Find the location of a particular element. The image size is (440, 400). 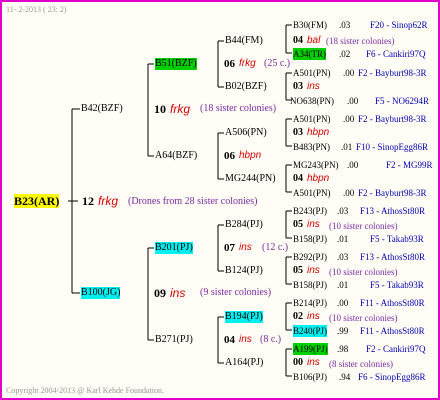

root-node: B23(AR) is located at coordinates (37, 201).